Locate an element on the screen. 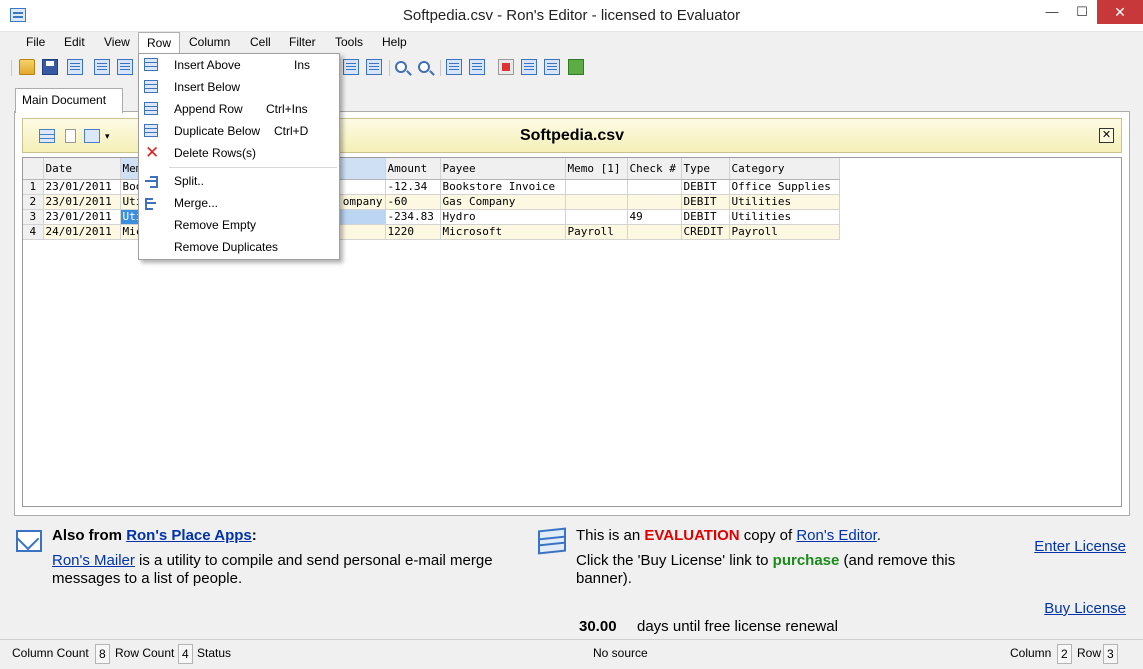  menu-edit: Edit is located at coordinates (74, 43).